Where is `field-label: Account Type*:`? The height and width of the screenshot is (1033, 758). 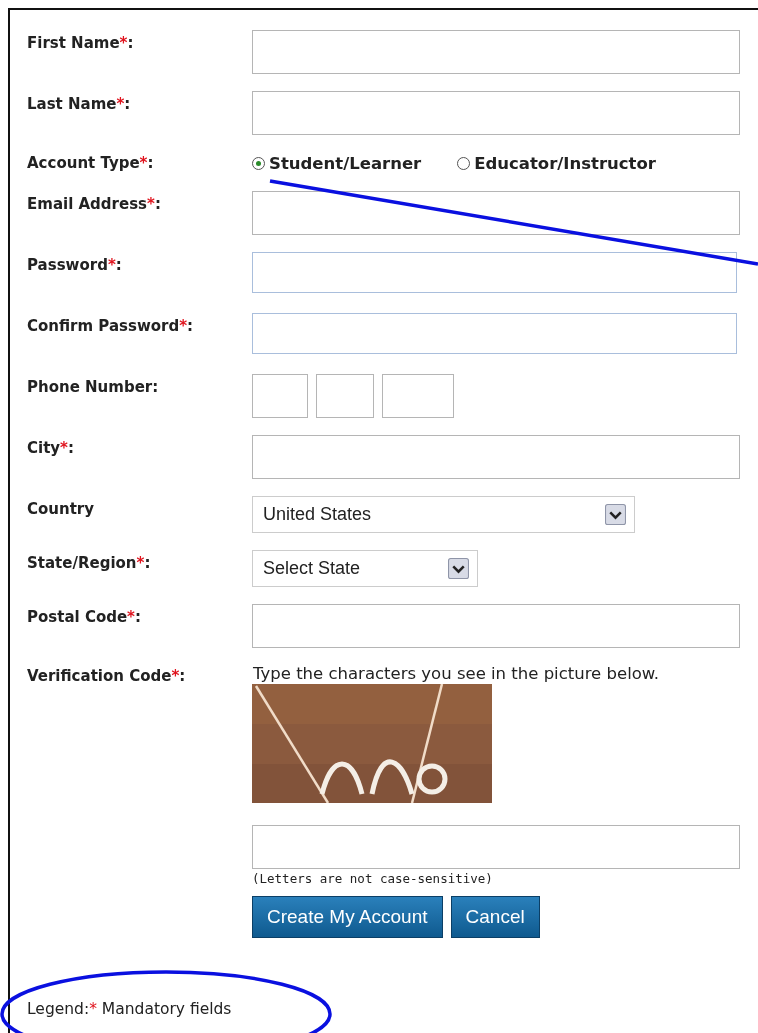 field-label: Account Type*: is located at coordinates (91, 163).